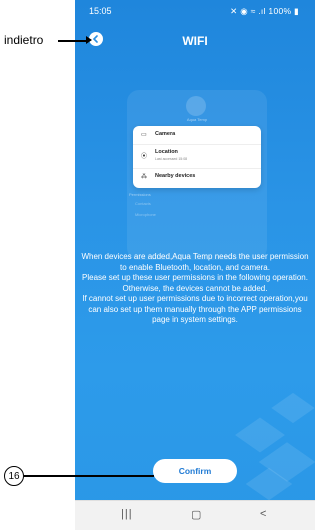 Image resolution: width=320 pixels, height=530 pixels. I want to click on permission-sub: Last accessed 15:08, so click(171, 159).